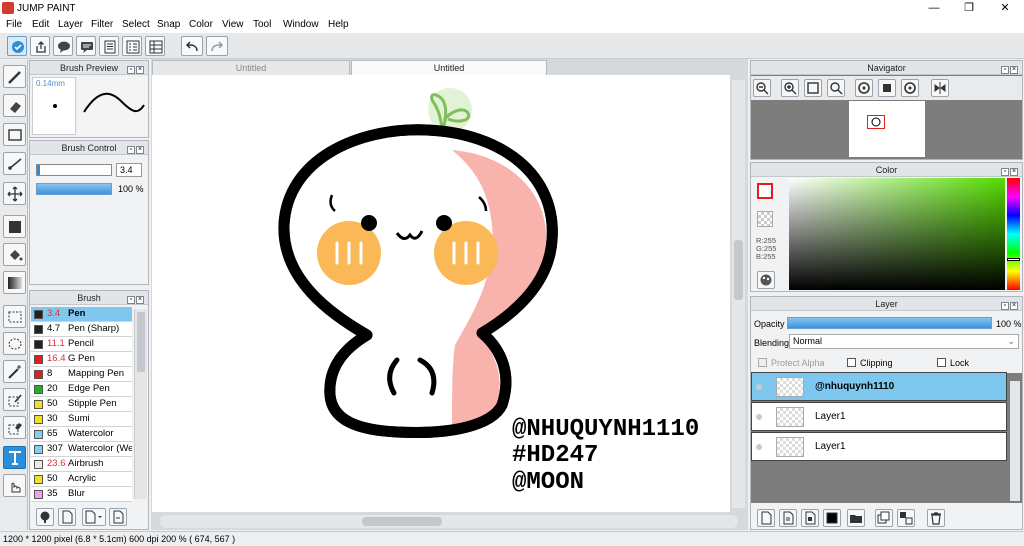  Describe the element at coordinates (889, 323) in the screenshot. I see `layer-opacity-slider` at that location.